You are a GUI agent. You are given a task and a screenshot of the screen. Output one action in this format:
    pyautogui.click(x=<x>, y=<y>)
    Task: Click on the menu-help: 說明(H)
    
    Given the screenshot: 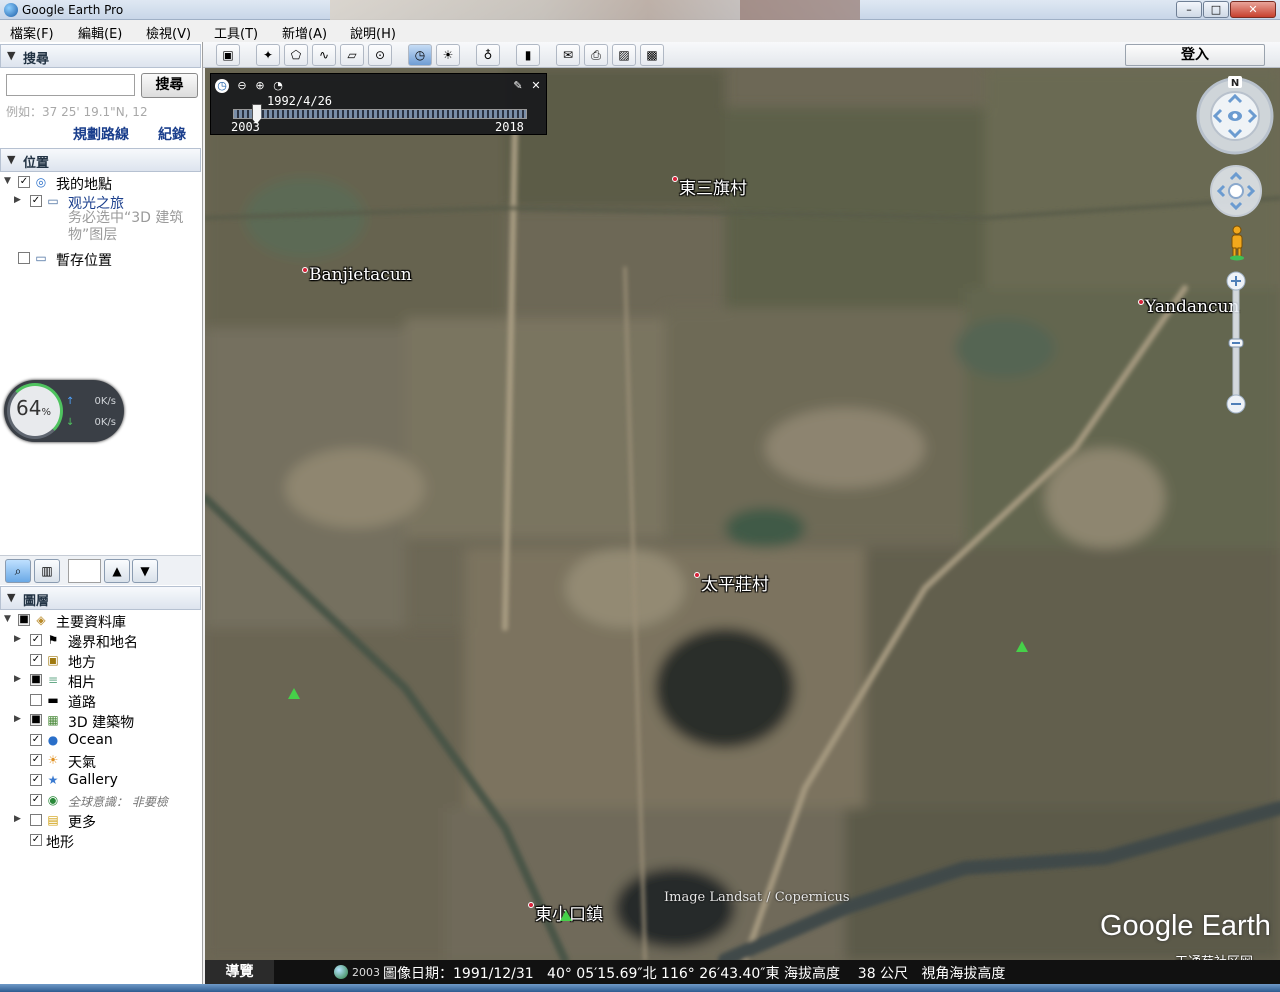 What is the action you would take?
    pyautogui.click(x=373, y=32)
    